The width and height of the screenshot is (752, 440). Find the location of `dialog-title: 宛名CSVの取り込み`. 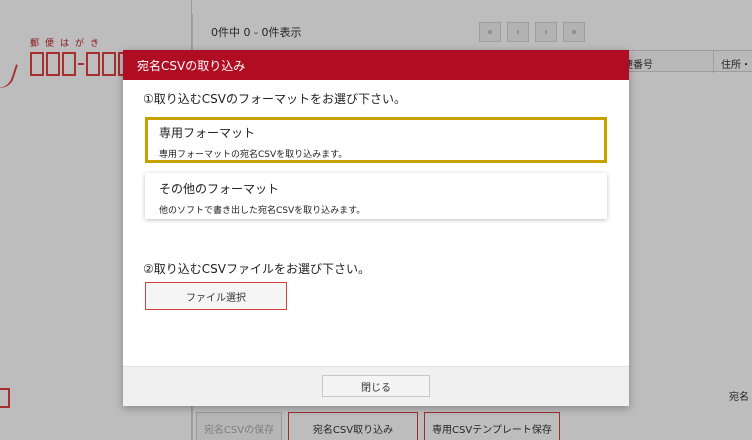

dialog-title: 宛名CSVの取り込み is located at coordinates (191, 65).